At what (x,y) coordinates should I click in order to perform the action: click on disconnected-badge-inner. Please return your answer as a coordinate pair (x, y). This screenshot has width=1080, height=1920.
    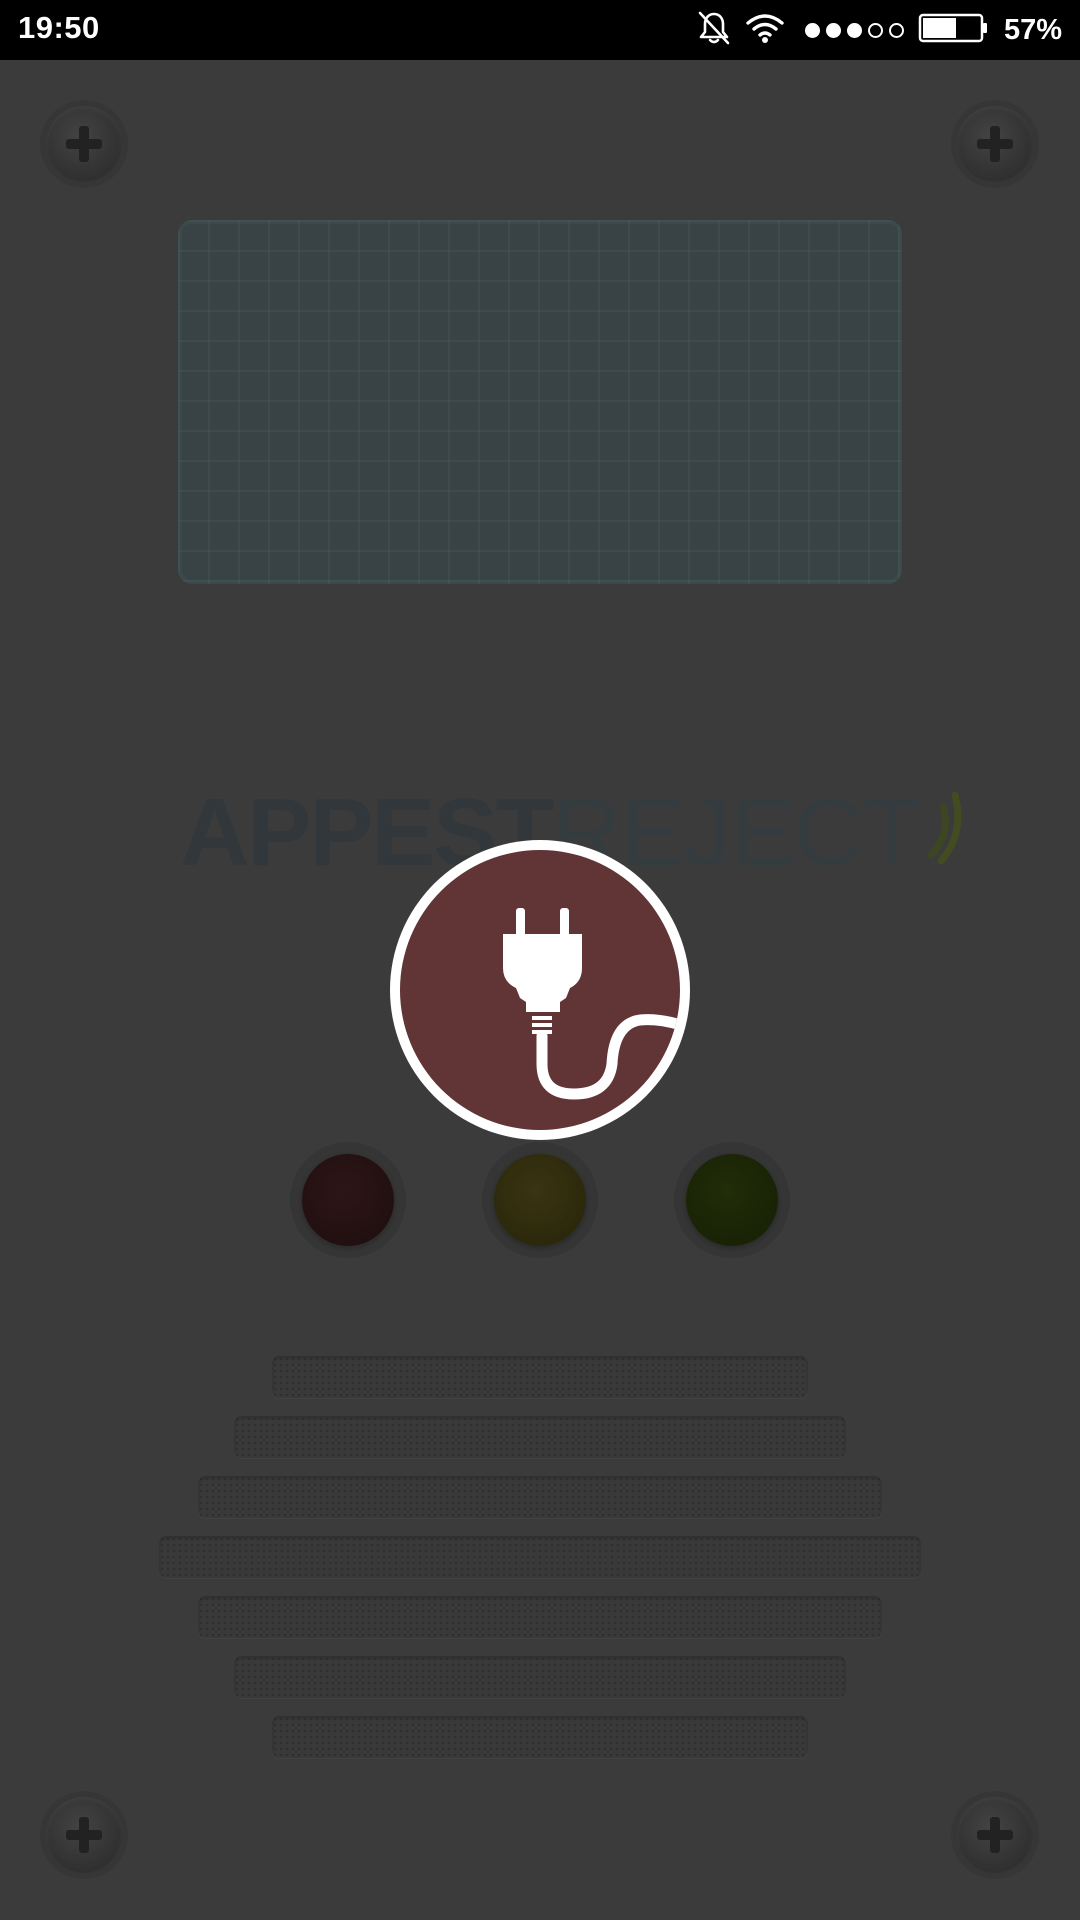
    Looking at the image, I should click on (540, 990).